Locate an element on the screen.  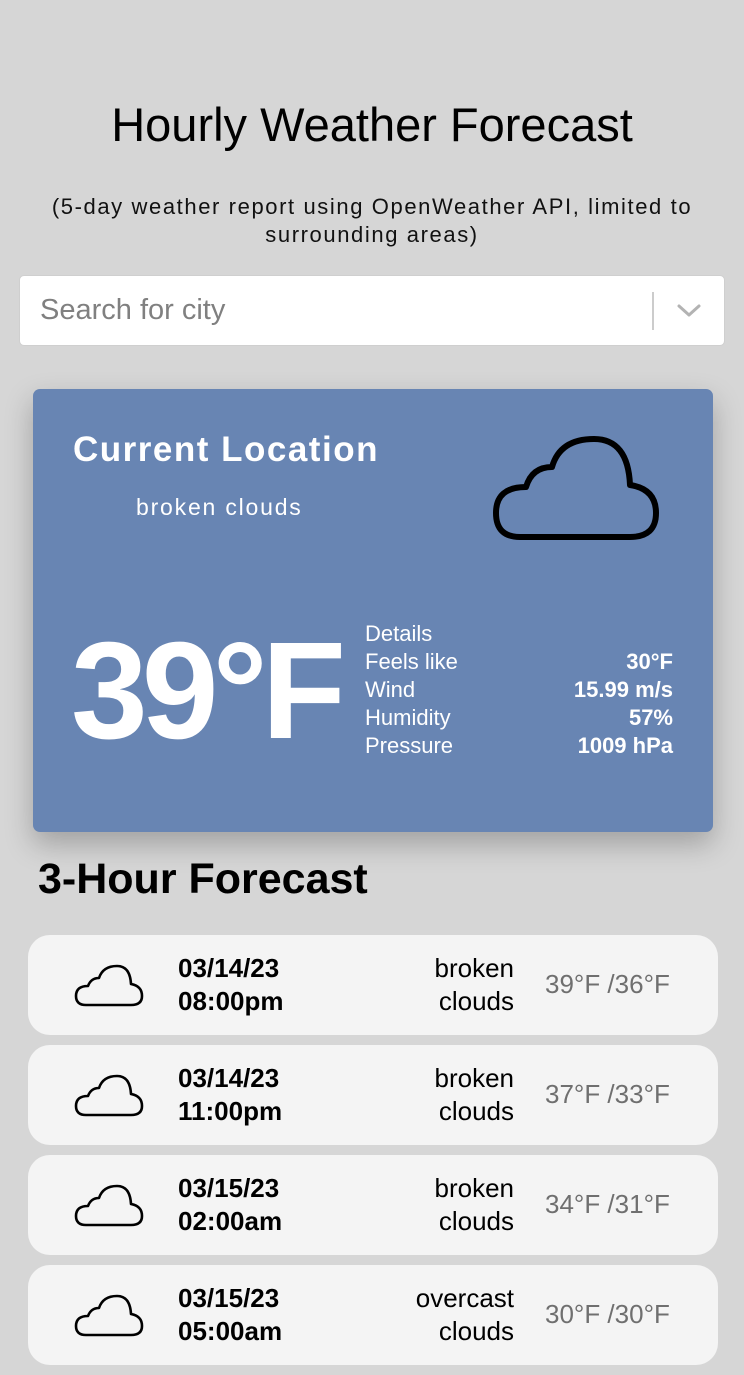
detail-value: 15.99 m/s is located at coordinates (623, 689).